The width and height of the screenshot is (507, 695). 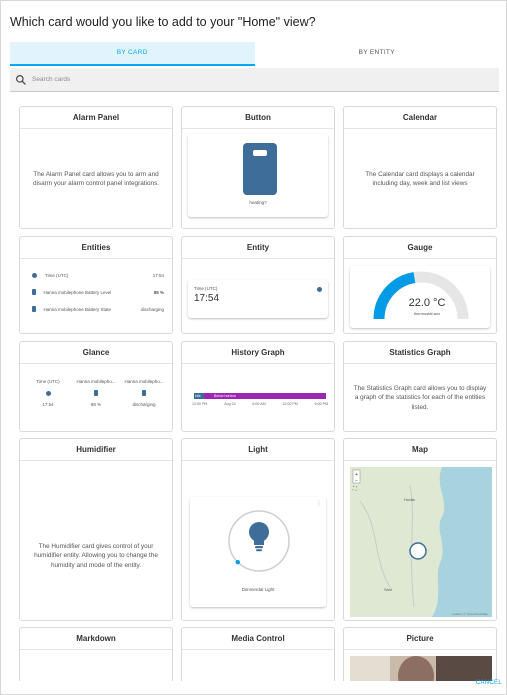 What do you see at coordinates (321, 404) in the screenshot?
I see `tick-label: 6:00 PM` at bounding box center [321, 404].